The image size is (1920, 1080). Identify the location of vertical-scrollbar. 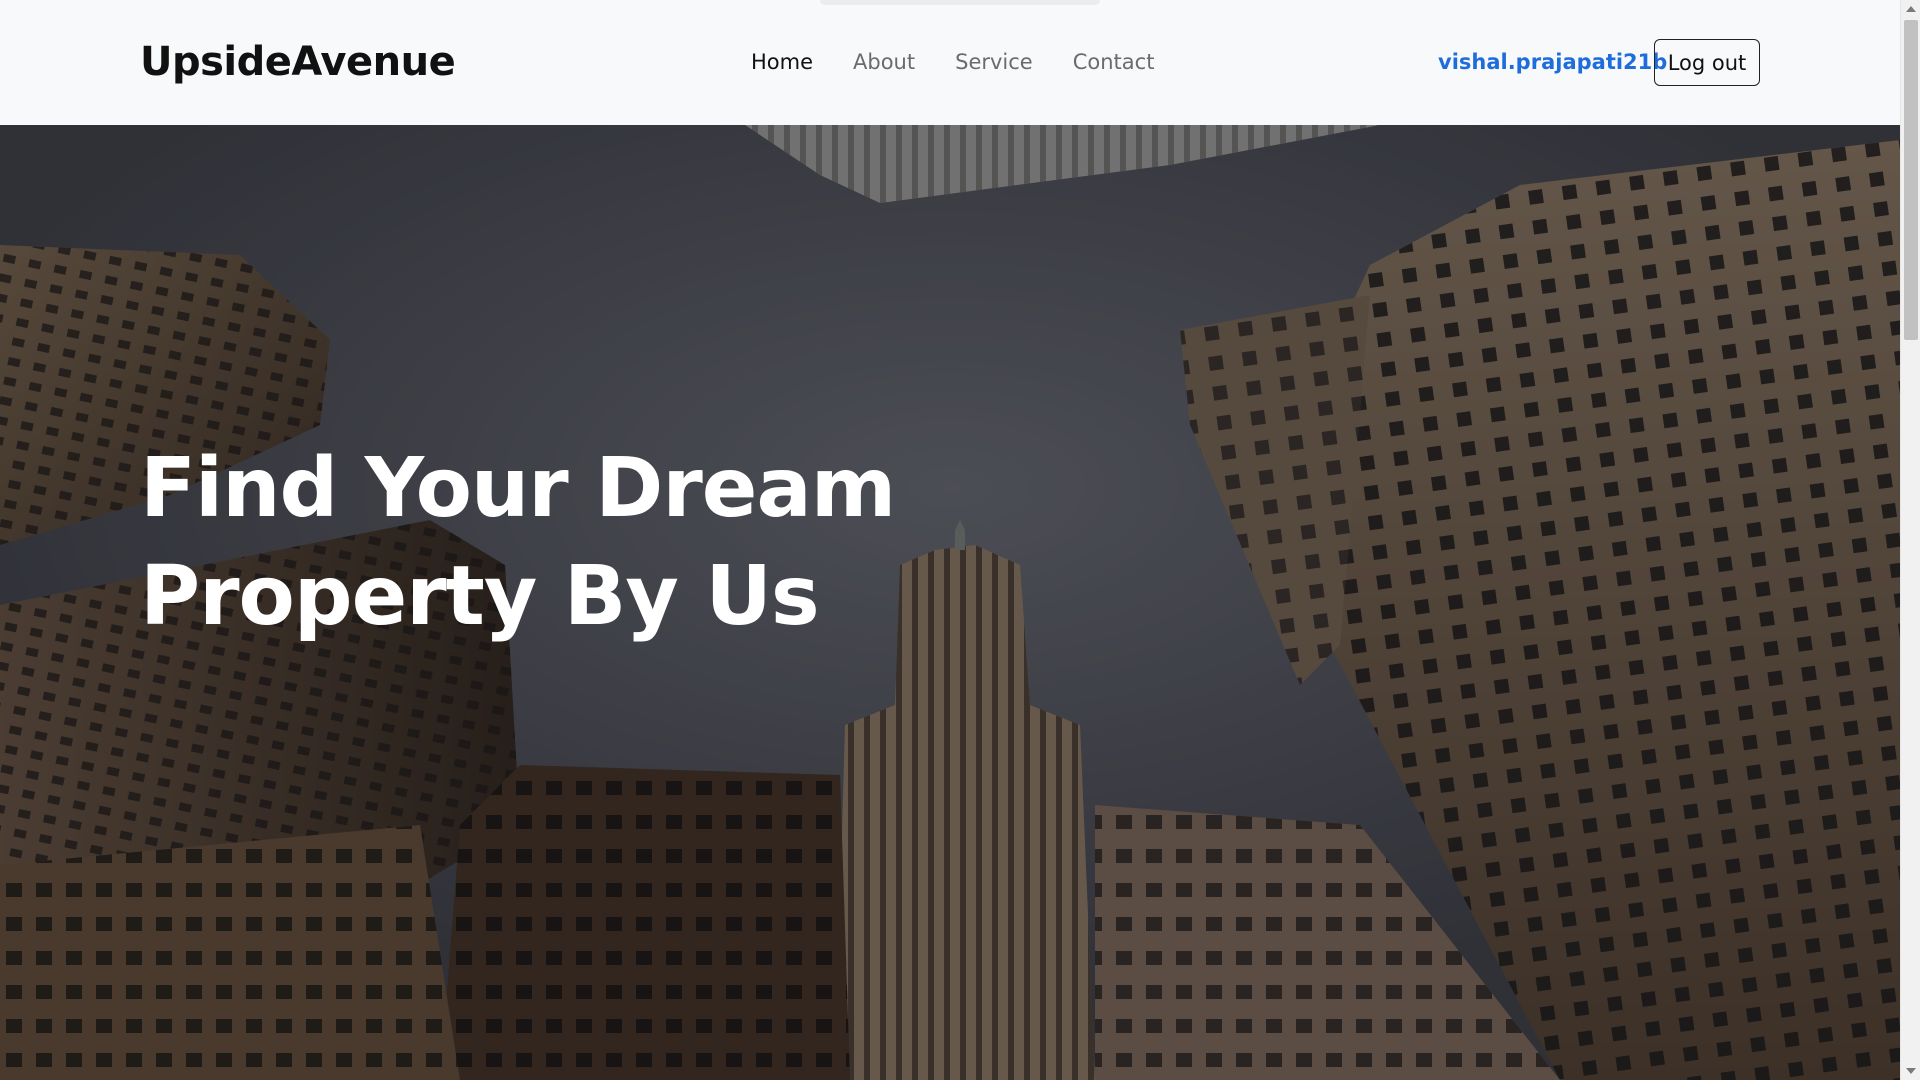
(1910, 540).